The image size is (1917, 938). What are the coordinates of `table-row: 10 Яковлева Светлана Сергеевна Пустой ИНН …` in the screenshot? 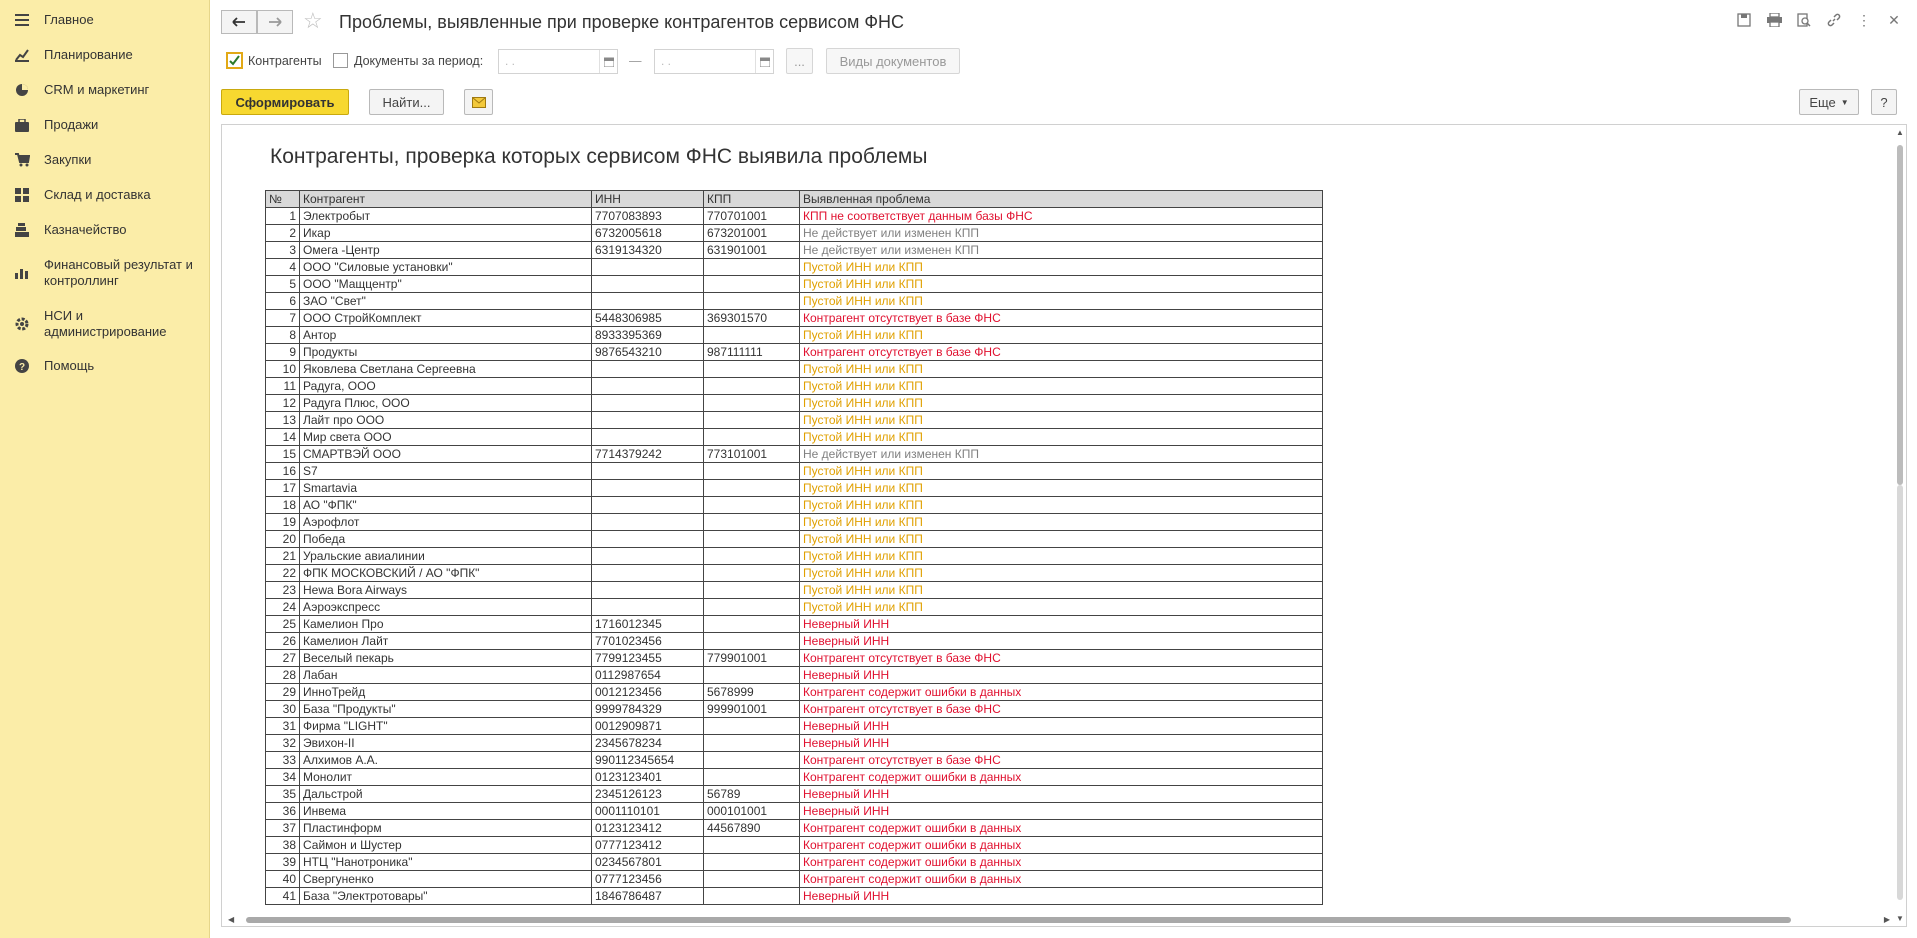 It's located at (794, 369).